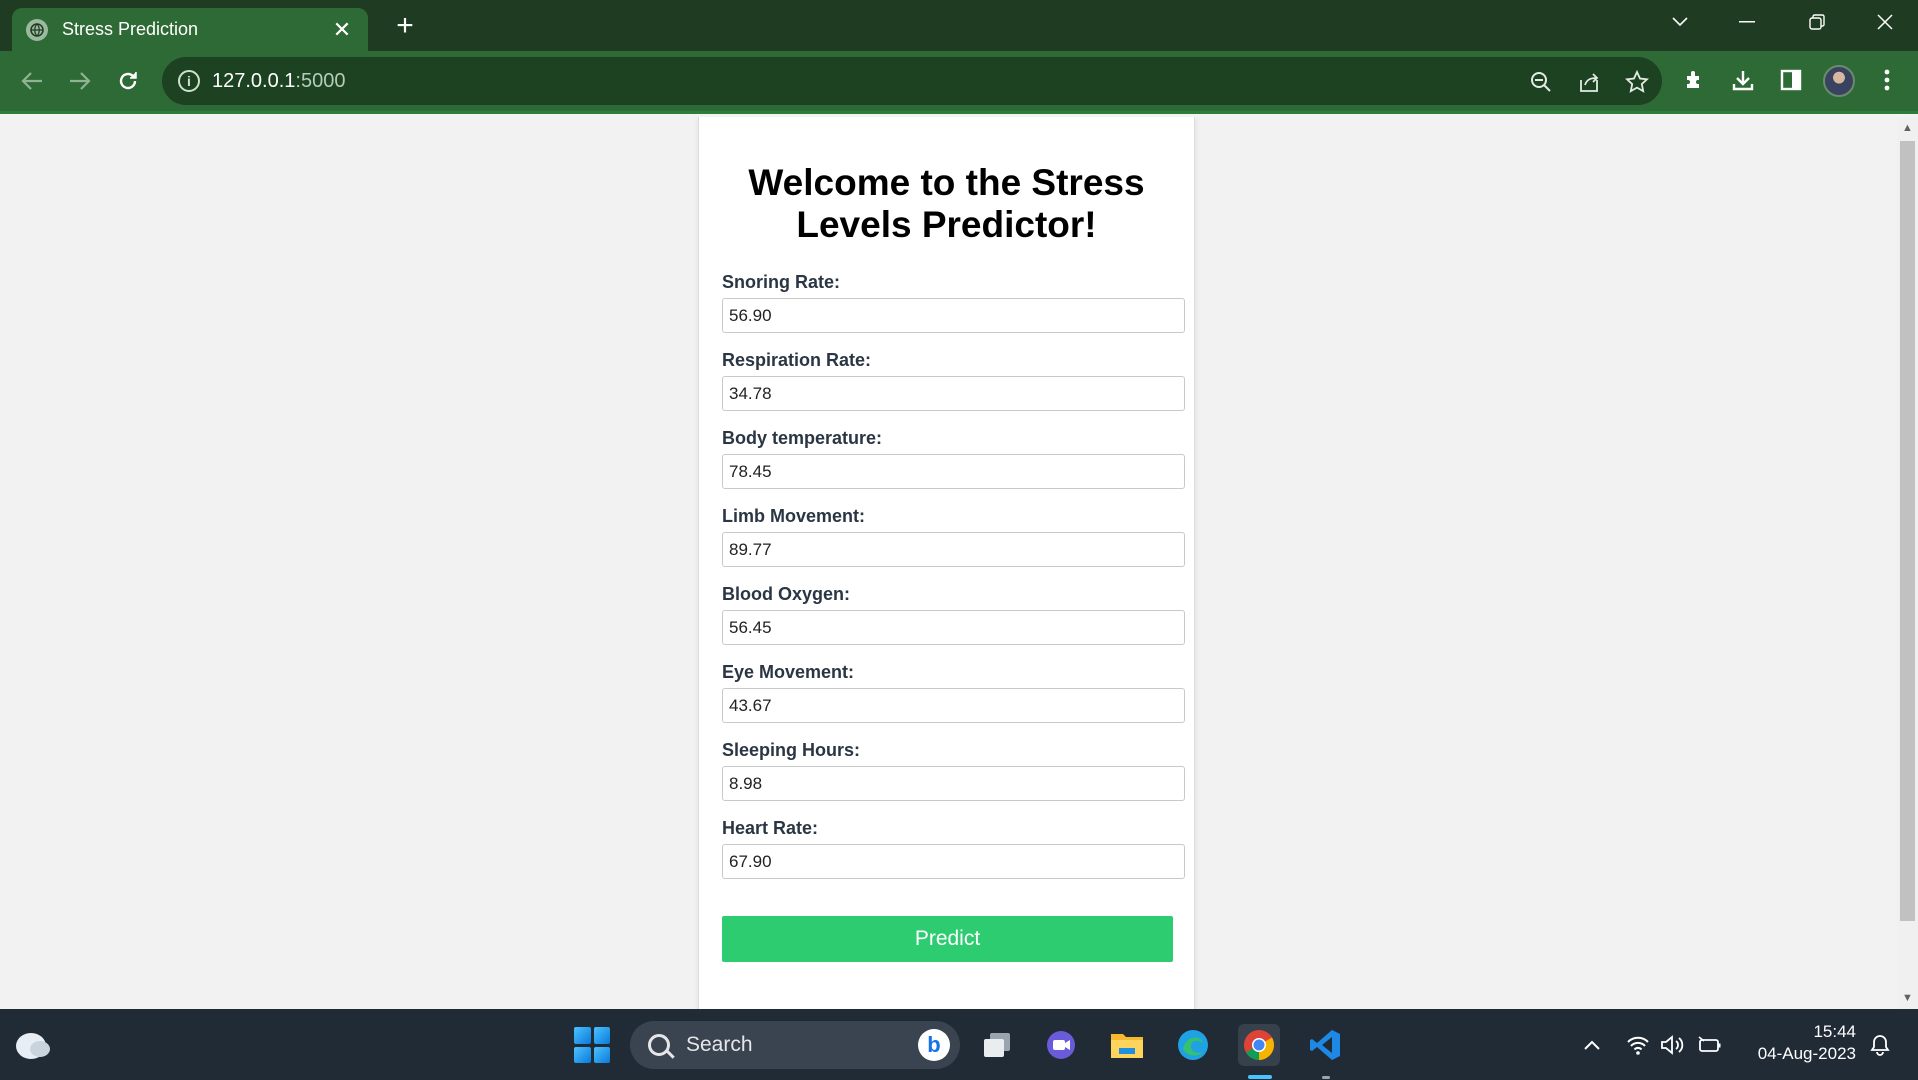 This screenshot has height=1080, width=1918. Describe the element at coordinates (795, 1045) in the screenshot. I see `taskbar-search: Search b` at that location.